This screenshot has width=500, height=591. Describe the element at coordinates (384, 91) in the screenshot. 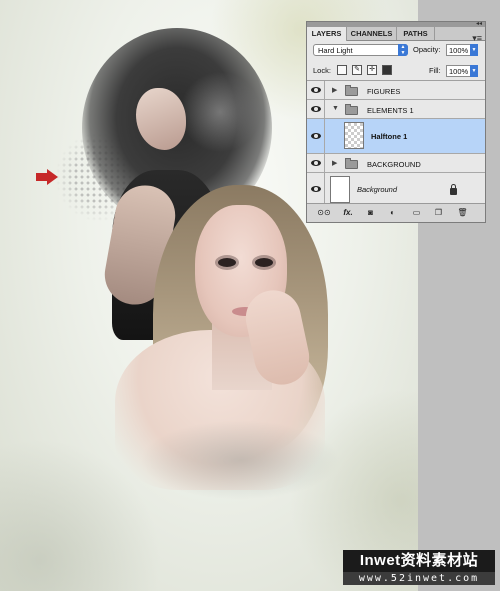

I see `layer-name: FIGURES` at that location.